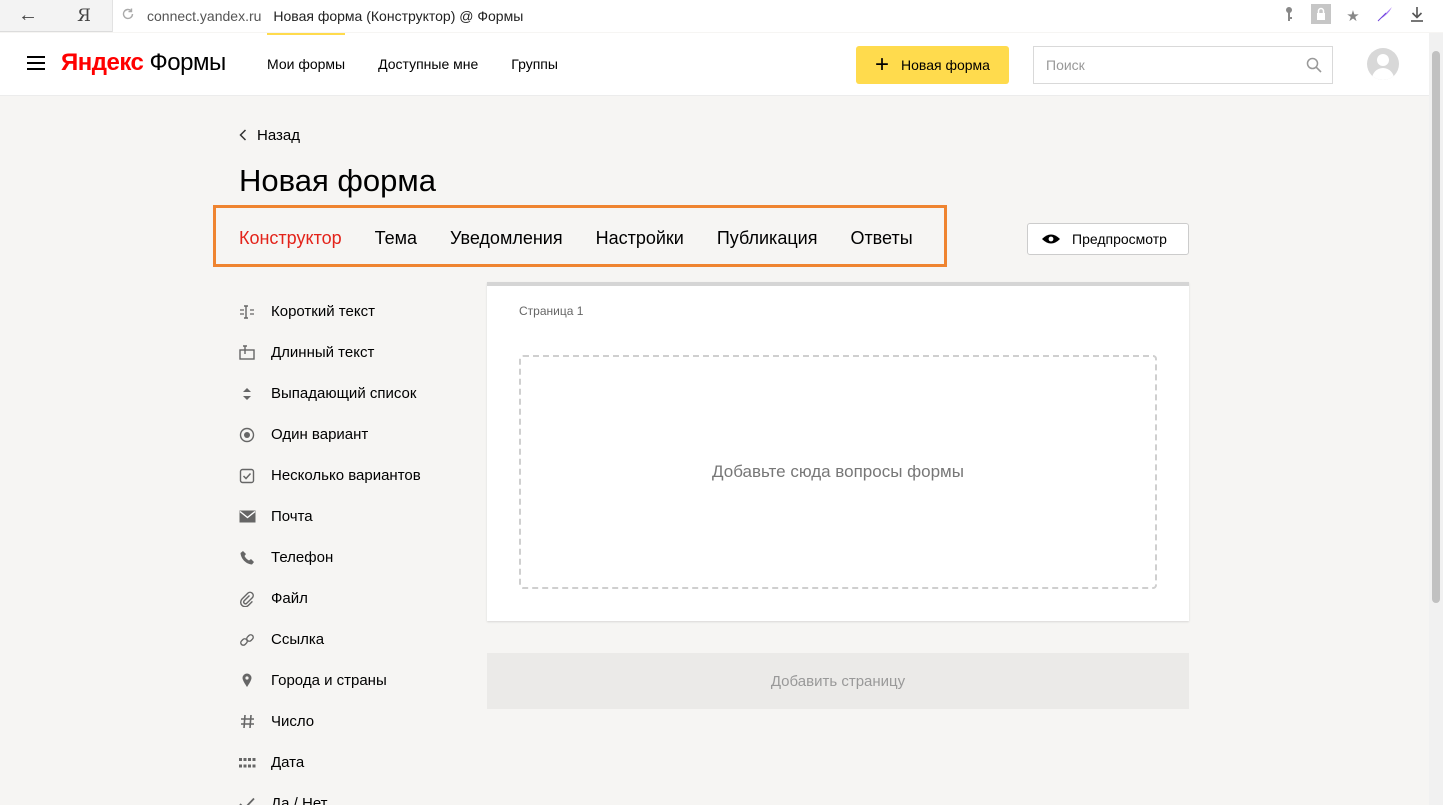 The image size is (1443, 805). Describe the element at coordinates (247, 640) in the screenshot. I see `link-icon` at that location.